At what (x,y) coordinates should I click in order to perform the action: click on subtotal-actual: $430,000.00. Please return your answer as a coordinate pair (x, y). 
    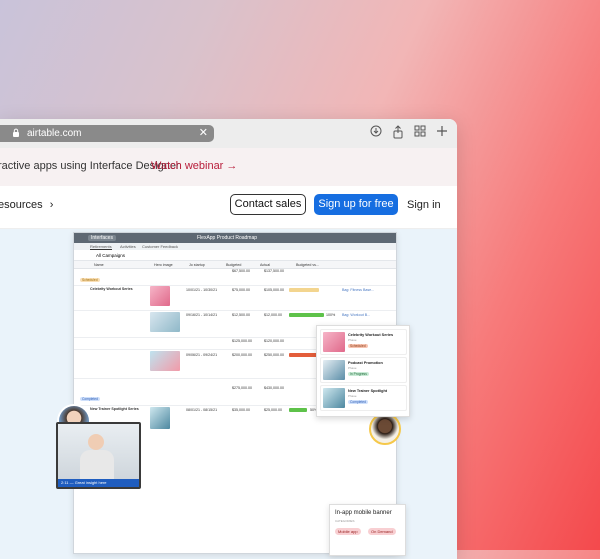
    Looking at the image, I should click on (274, 388).